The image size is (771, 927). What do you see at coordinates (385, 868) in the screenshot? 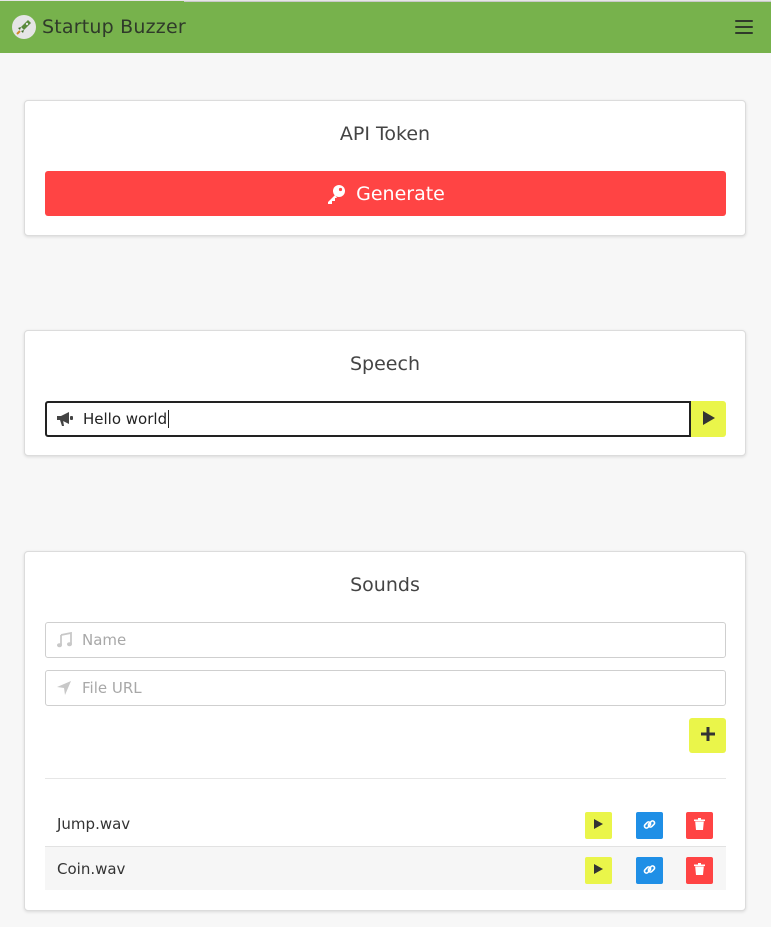
I see `sound-row: Coin.wav` at bounding box center [385, 868].